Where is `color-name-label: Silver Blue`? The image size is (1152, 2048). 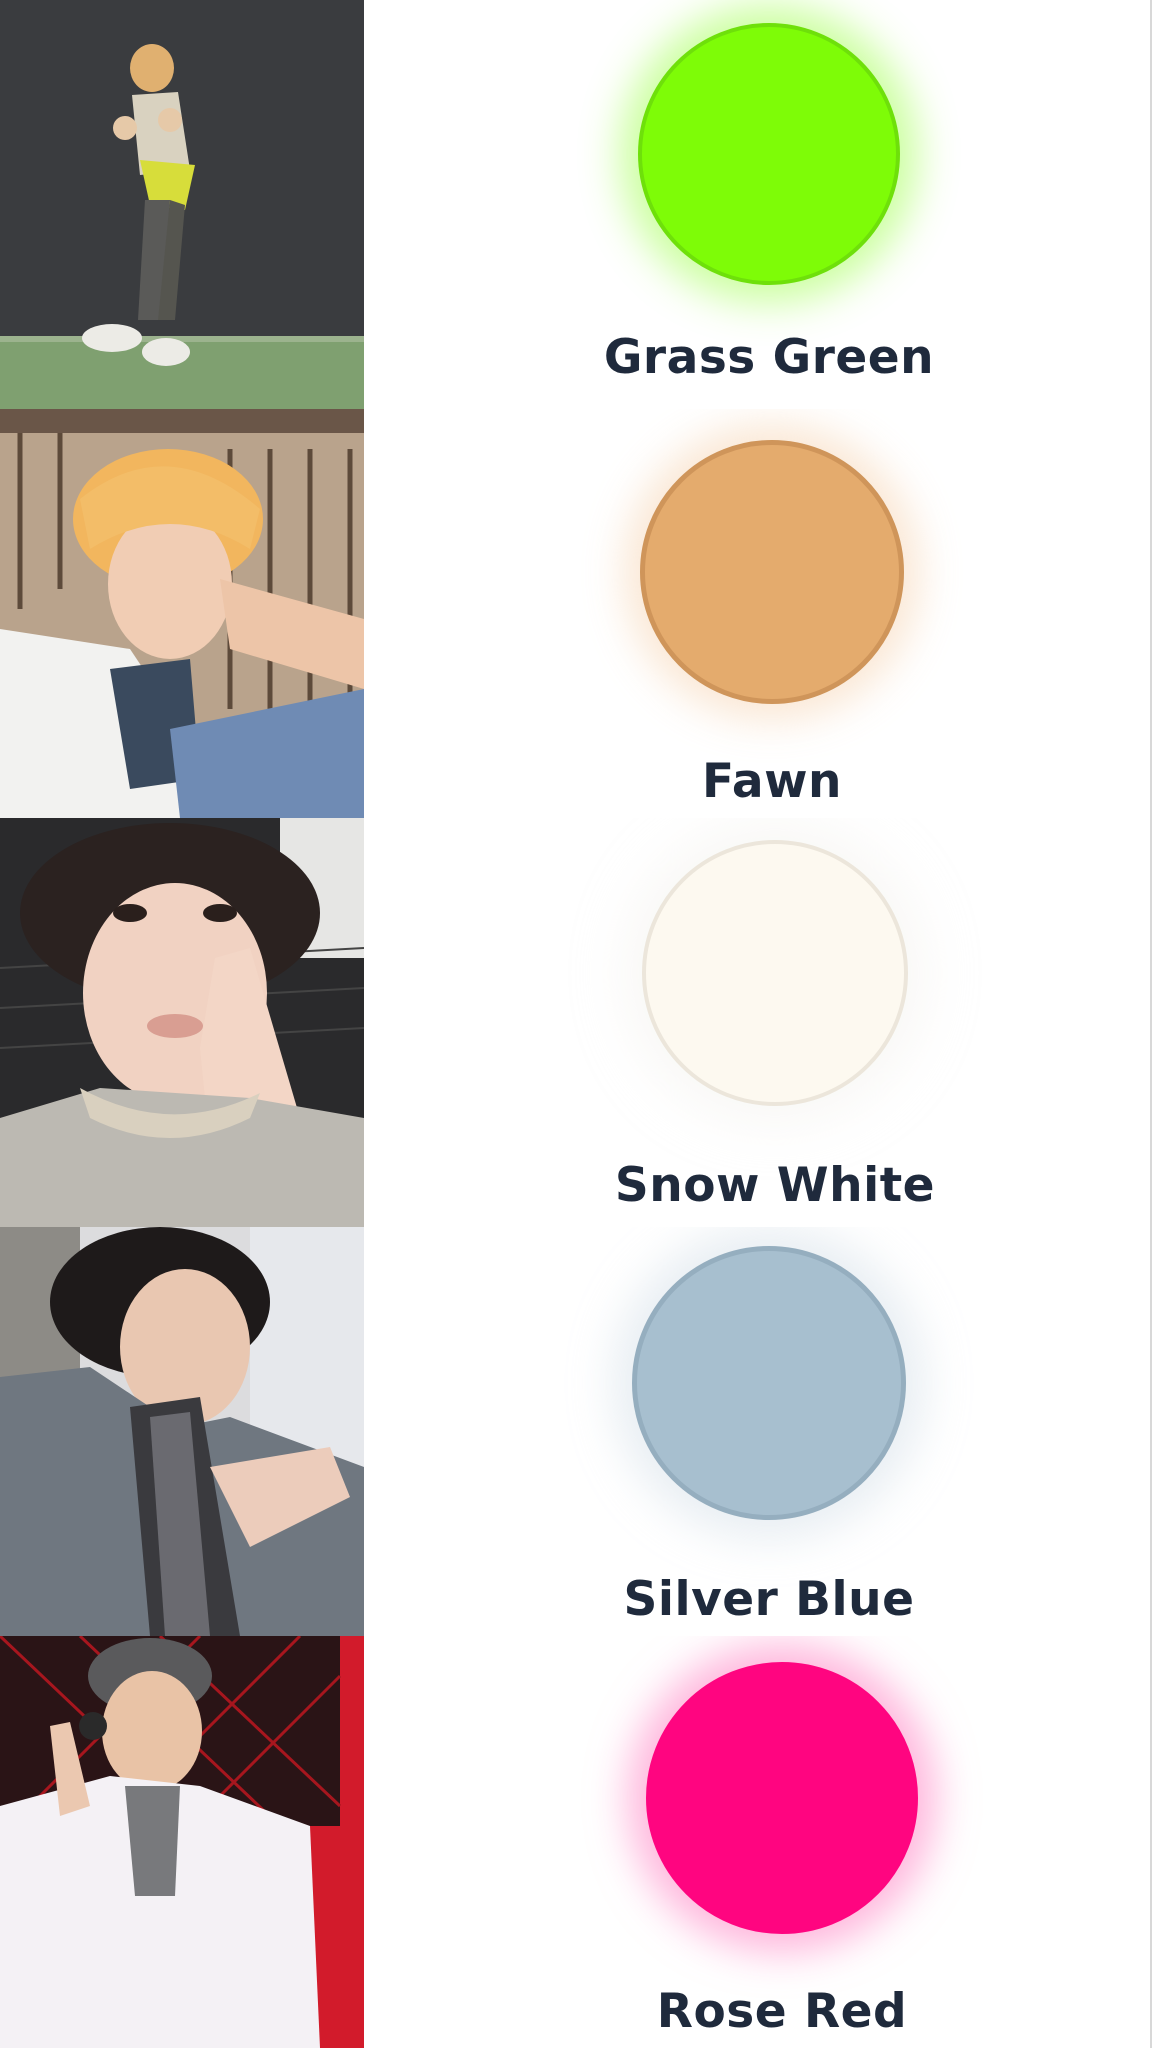 color-name-label: Silver Blue is located at coordinates (769, 1599).